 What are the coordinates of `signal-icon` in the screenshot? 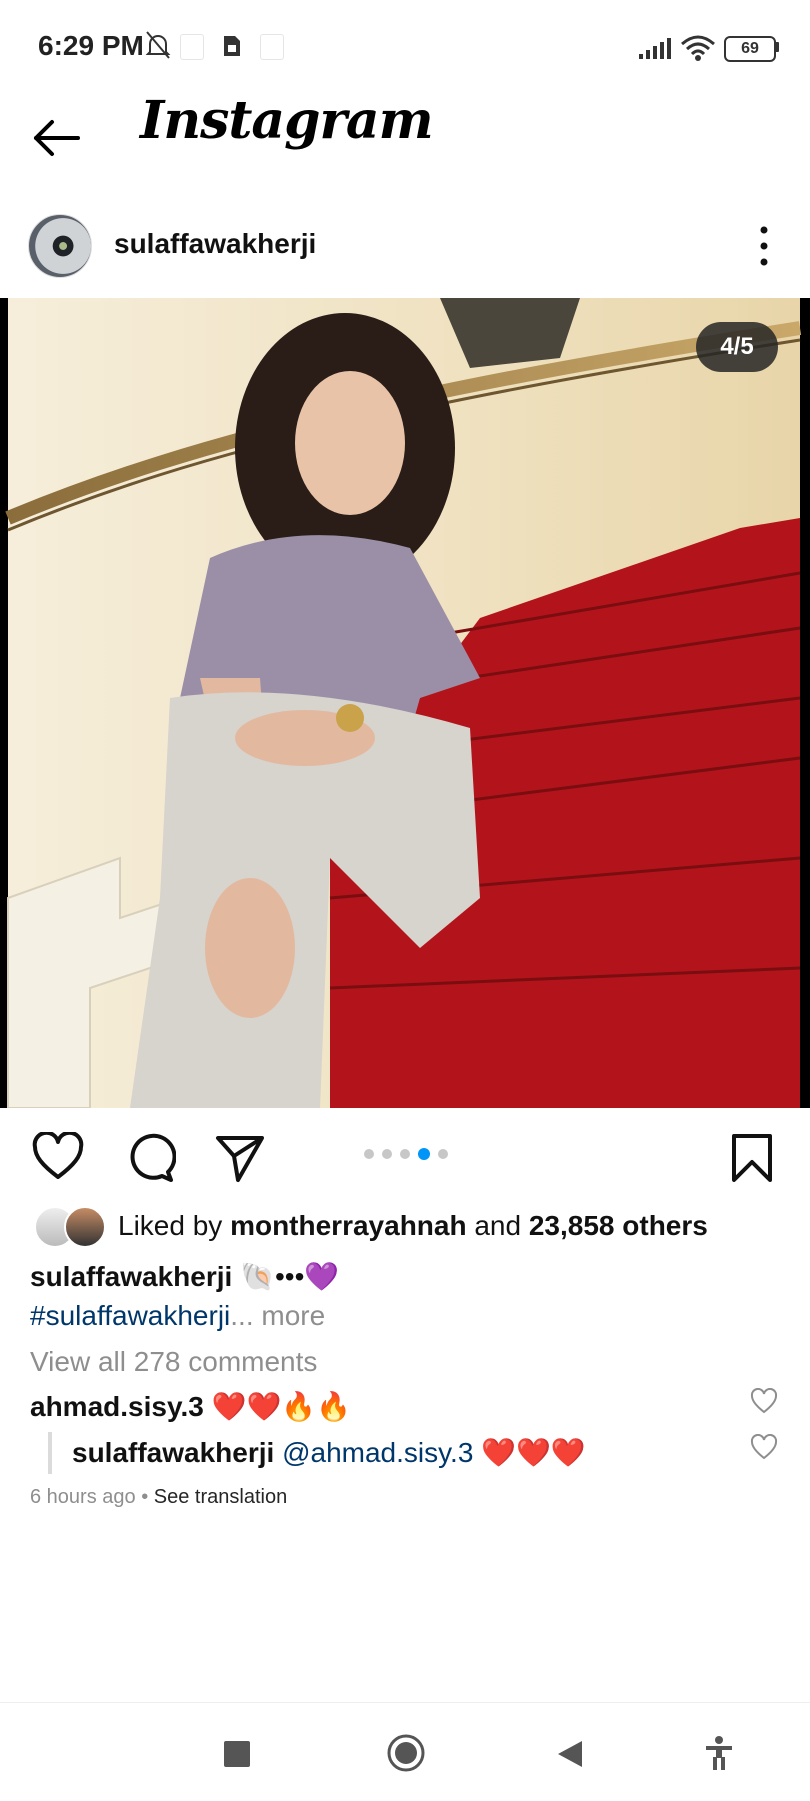 It's located at (655, 48).